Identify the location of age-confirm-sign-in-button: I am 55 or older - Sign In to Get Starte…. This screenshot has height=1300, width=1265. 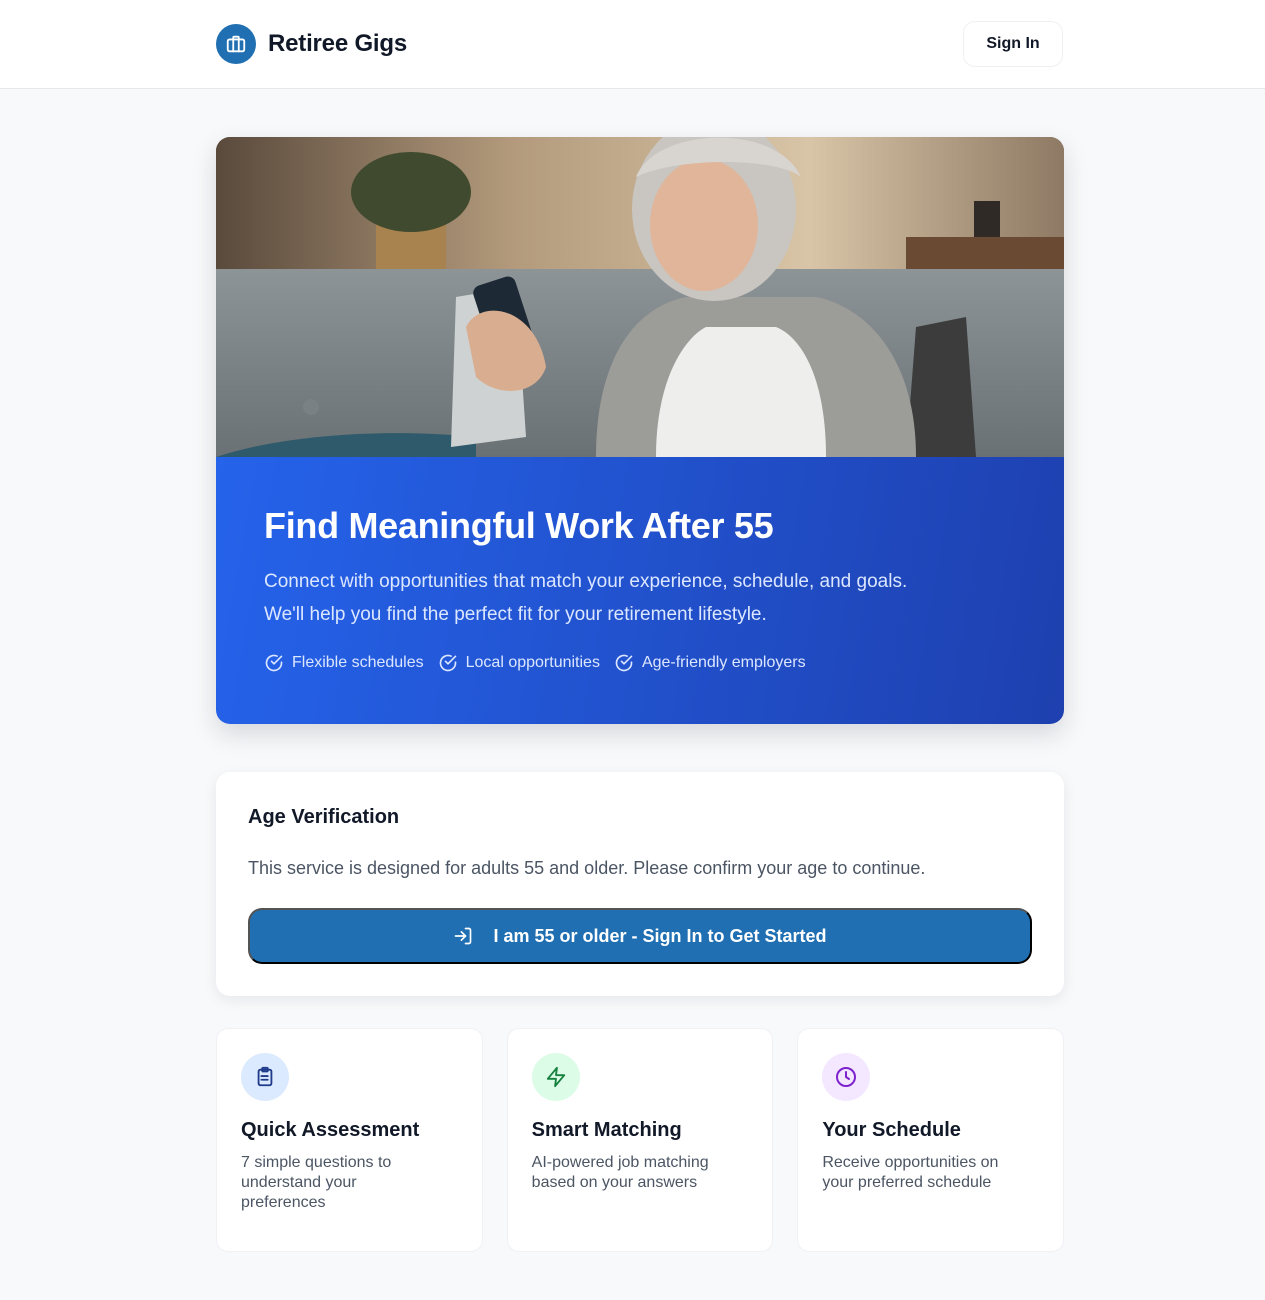
(640, 936).